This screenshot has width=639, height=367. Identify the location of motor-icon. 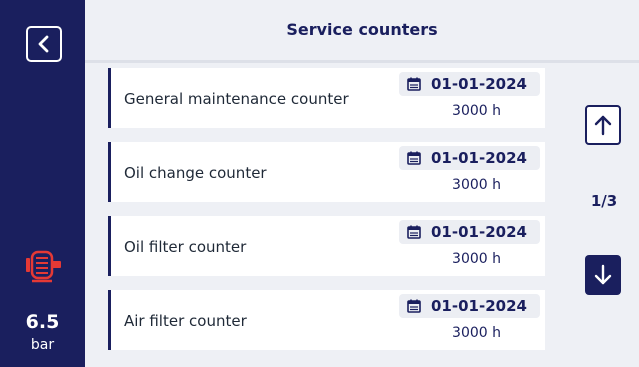
(43, 266).